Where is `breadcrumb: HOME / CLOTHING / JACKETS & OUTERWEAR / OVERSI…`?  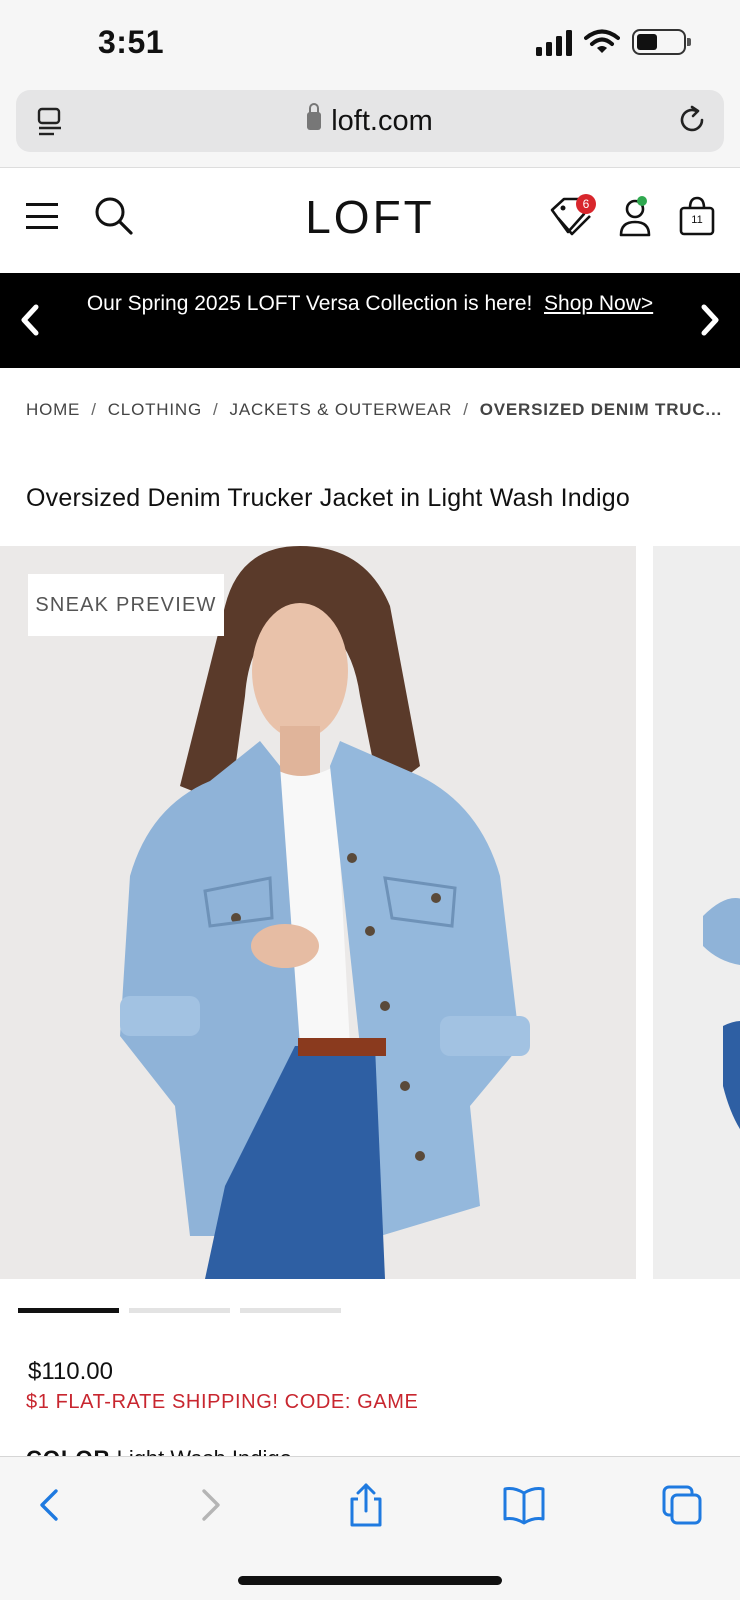 breadcrumb: HOME / CLOTHING / JACKETS & OUTERWEAR / OVERSI… is located at coordinates (374, 409).